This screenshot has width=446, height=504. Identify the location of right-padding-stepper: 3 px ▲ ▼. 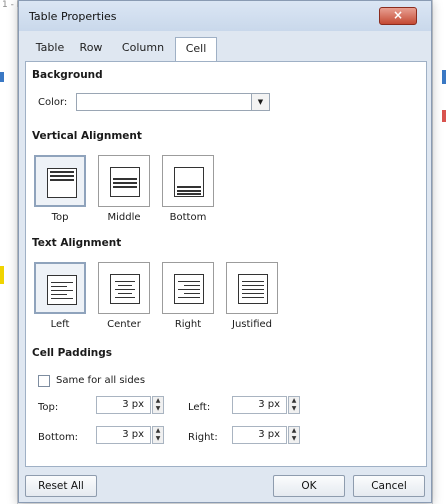
(267, 435).